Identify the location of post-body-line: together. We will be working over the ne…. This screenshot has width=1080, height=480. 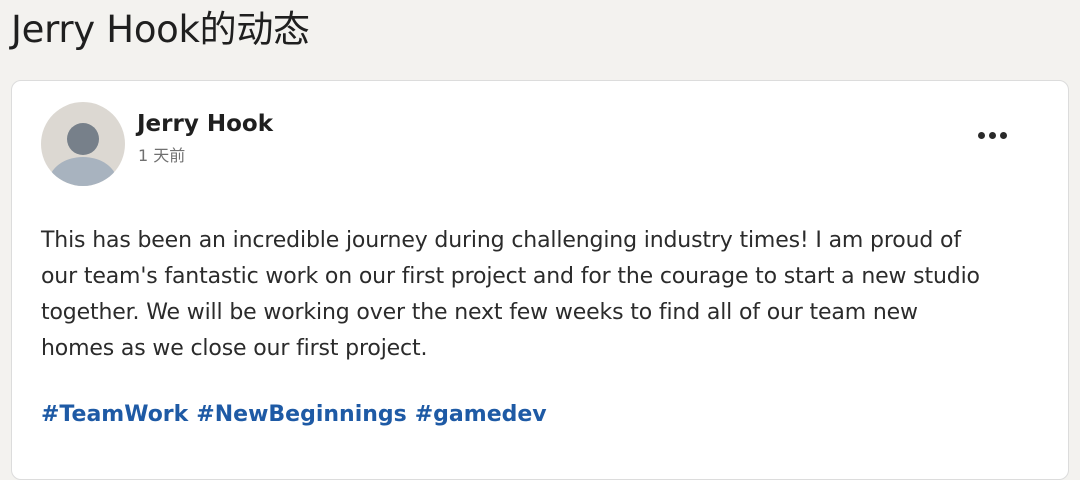
(479, 312).